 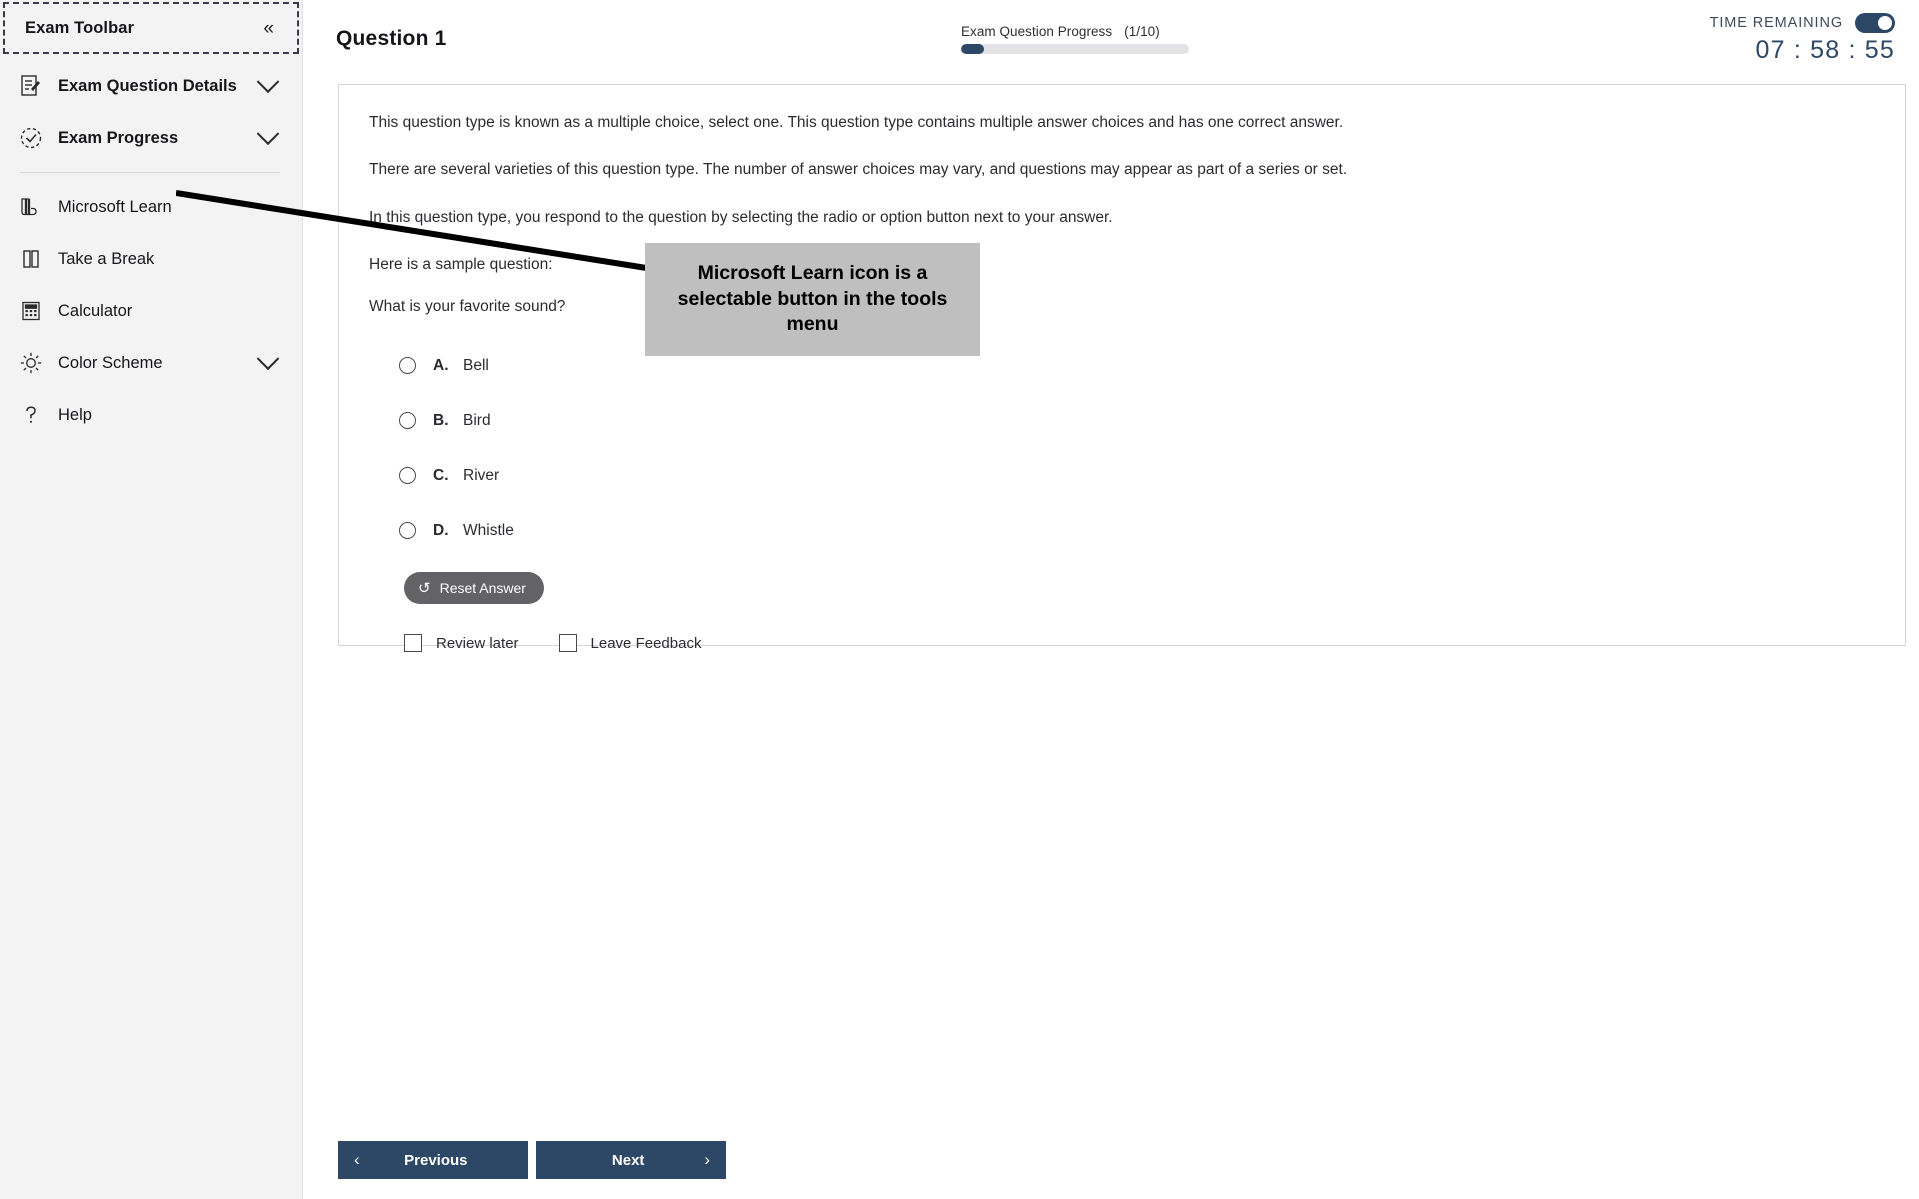 I want to click on sidebar-item-microsoft-learn: Microsoft Learn, so click(x=151, y=207).